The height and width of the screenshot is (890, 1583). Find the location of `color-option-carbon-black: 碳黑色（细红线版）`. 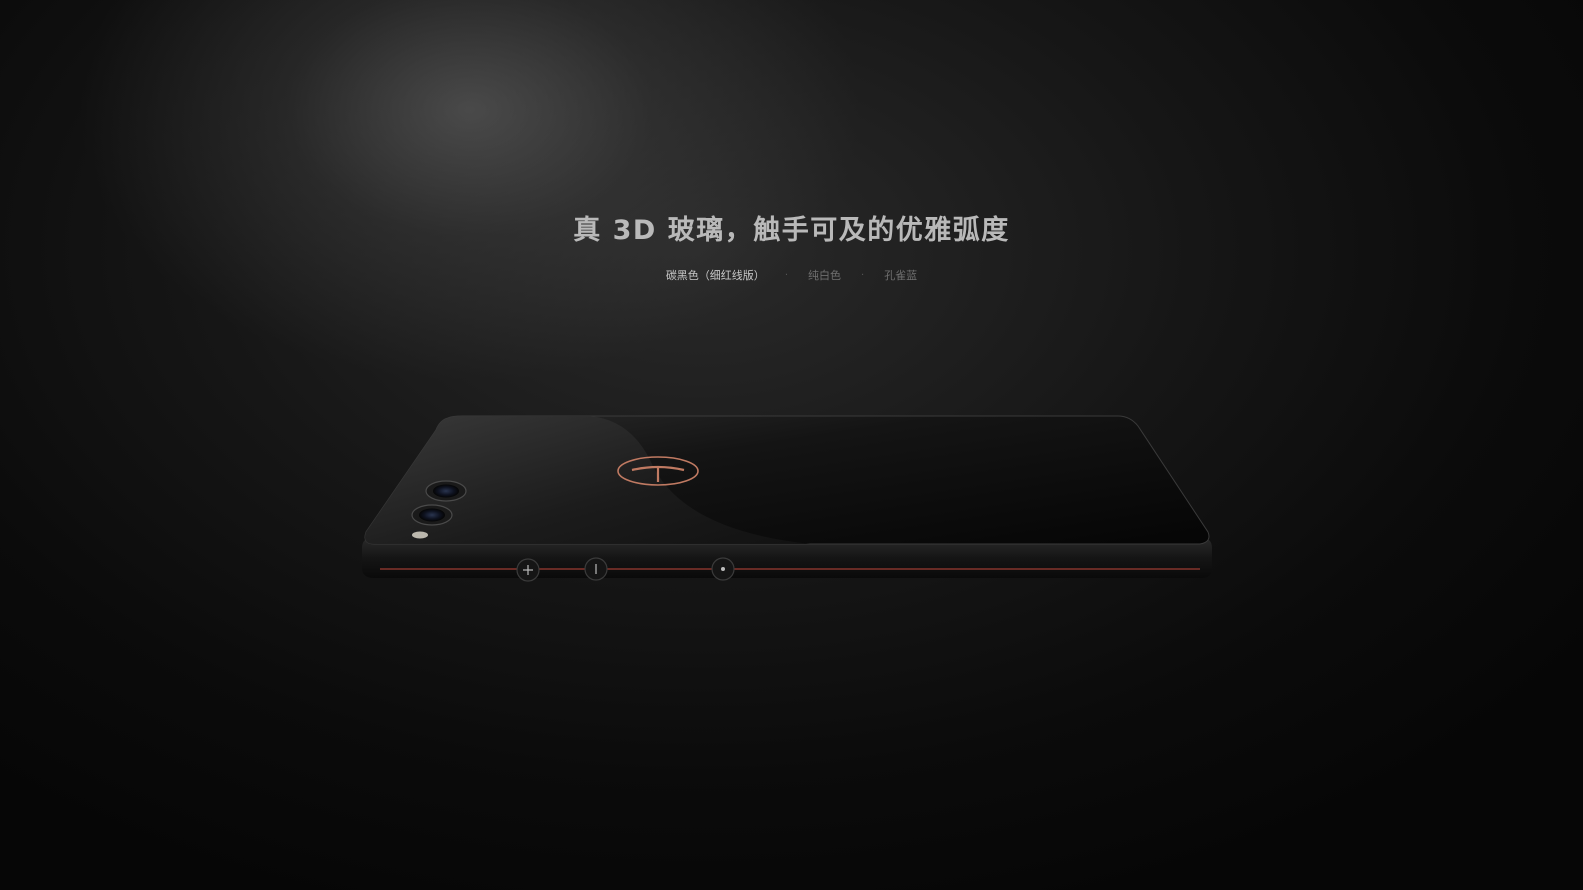

color-option-carbon-black: 碳黑色（细红线版） is located at coordinates (715, 275).